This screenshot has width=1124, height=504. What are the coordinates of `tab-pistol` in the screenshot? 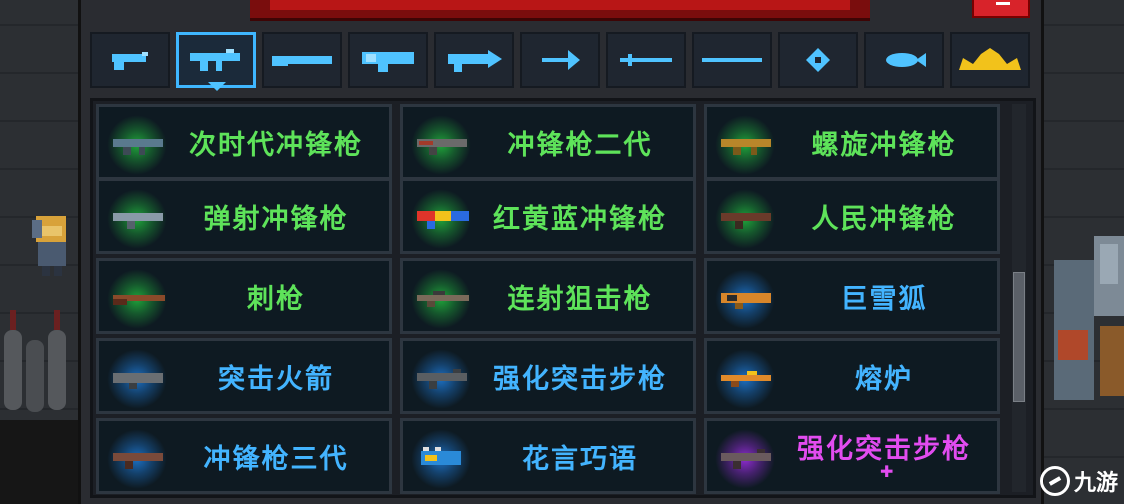 It's located at (130, 60).